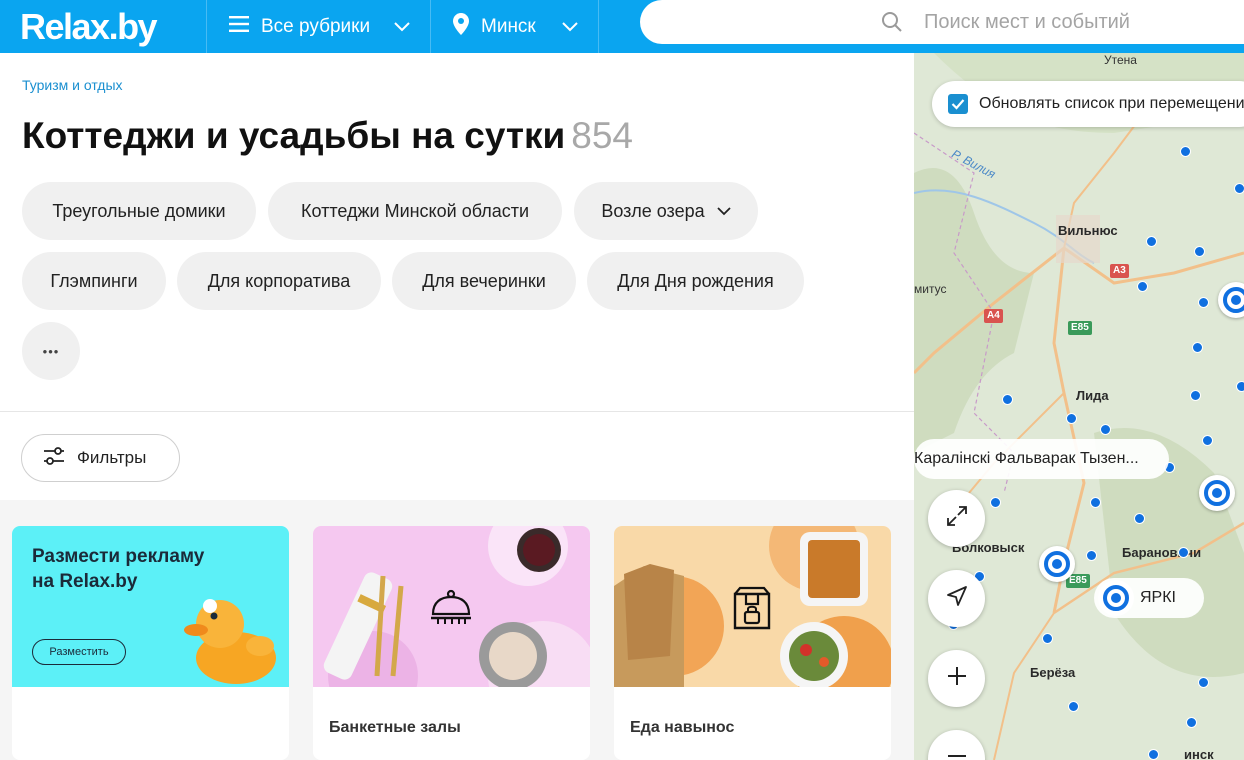  Describe the element at coordinates (752, 610) in the screenshot. I see `takeaway-box-icon` at that location.